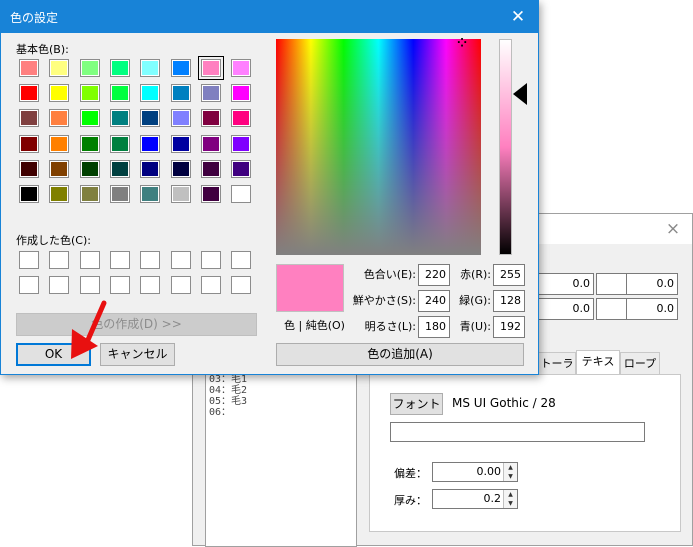 This screenshot has height=547, width=693. Describe the element at coordinates (84, 344) in the screenshot. I see `arrow-head-icon` at that location.